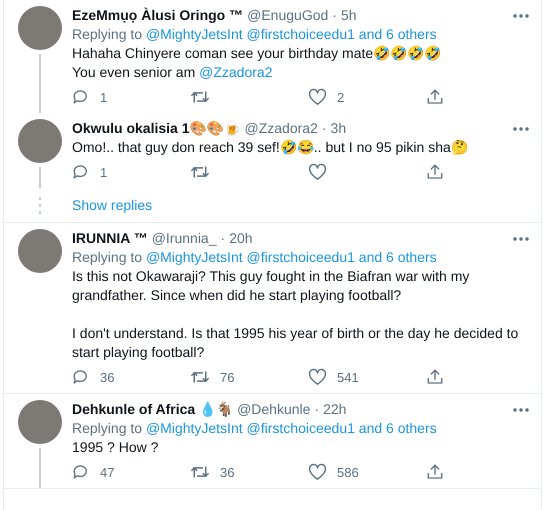 The width and height of the screenshot is (545, 510). I want to click on tweet-text: Omo!.. that guy don reach 39 sef!🤣😂.. but I no 95 pikin sha🤔, so click(270, 147).